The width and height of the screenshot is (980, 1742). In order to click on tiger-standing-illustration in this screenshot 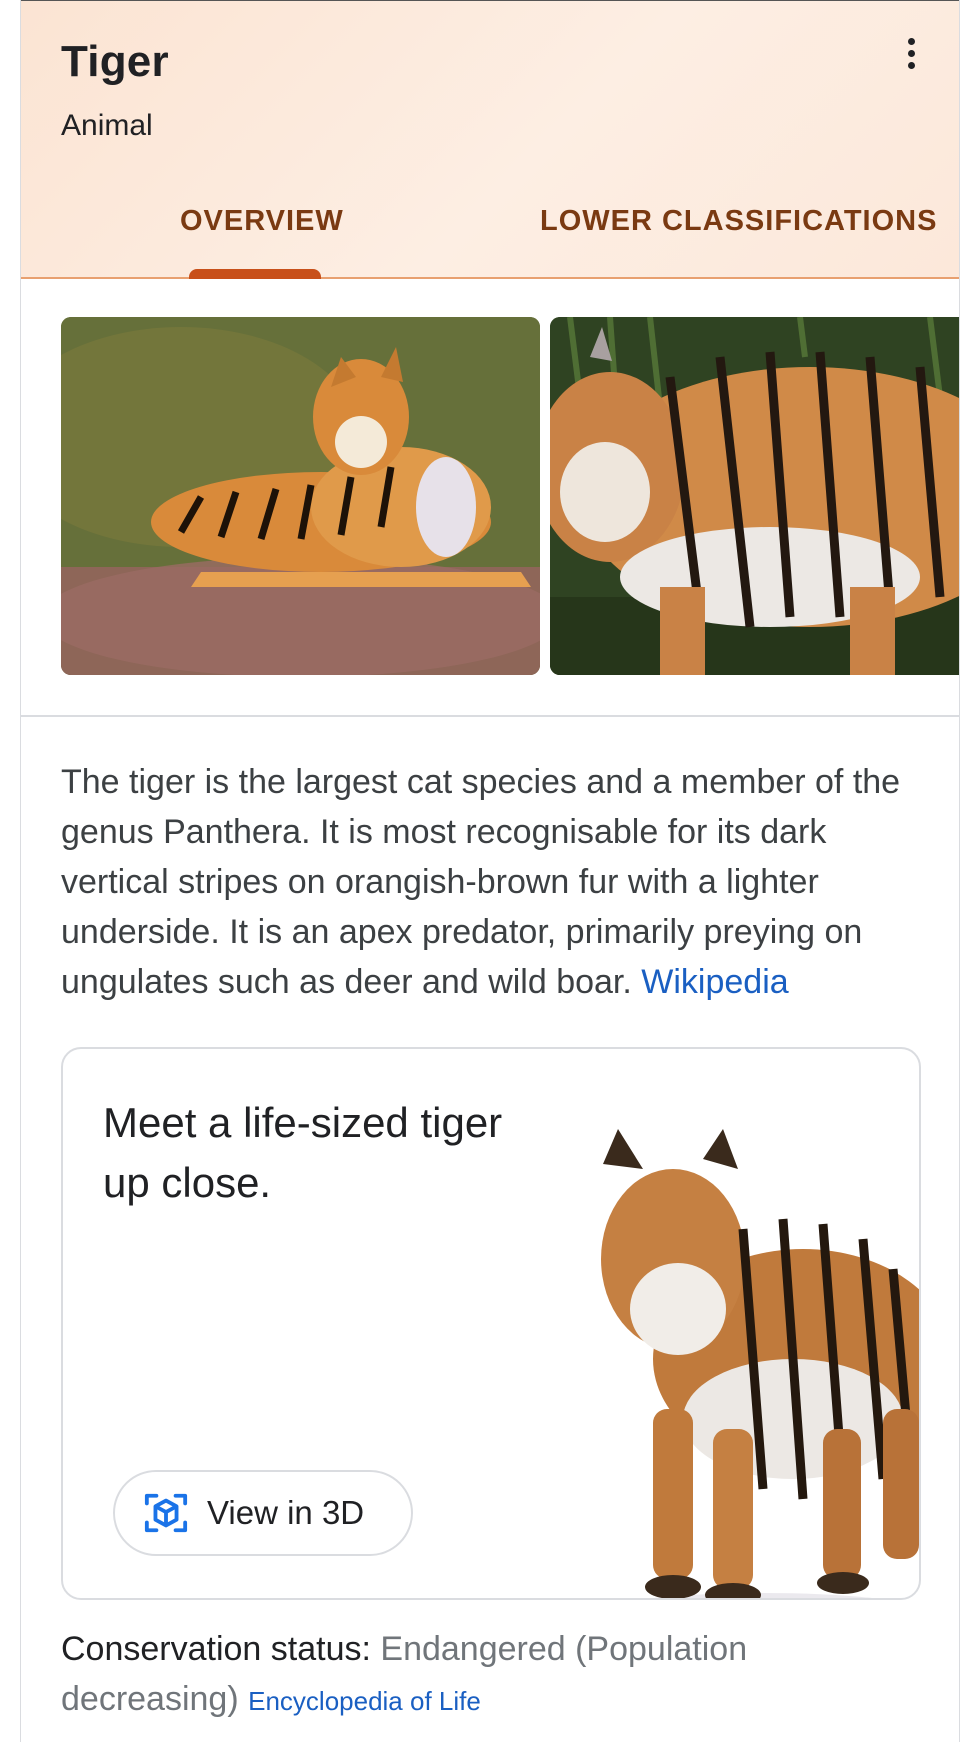, I will do `click(754, 496)`.